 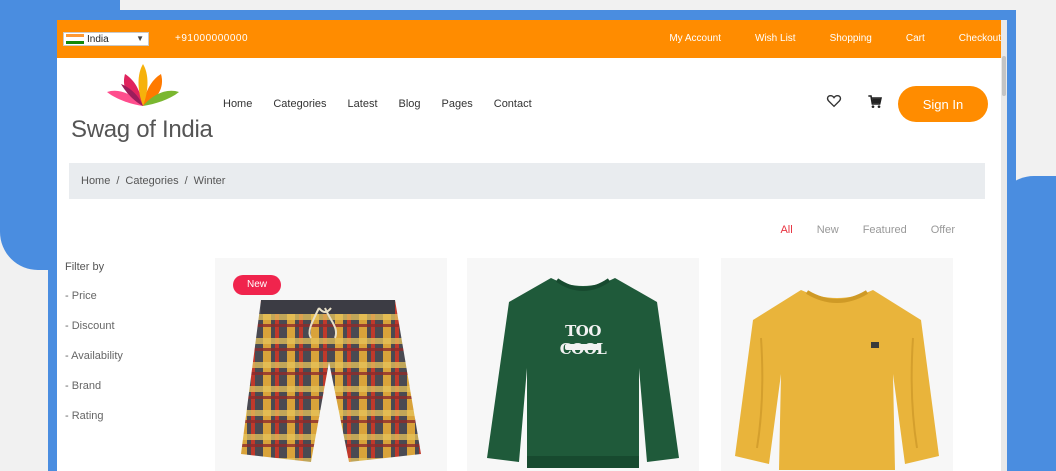 I want to click on yellow-sweater-image, so click(x=837, y=380).